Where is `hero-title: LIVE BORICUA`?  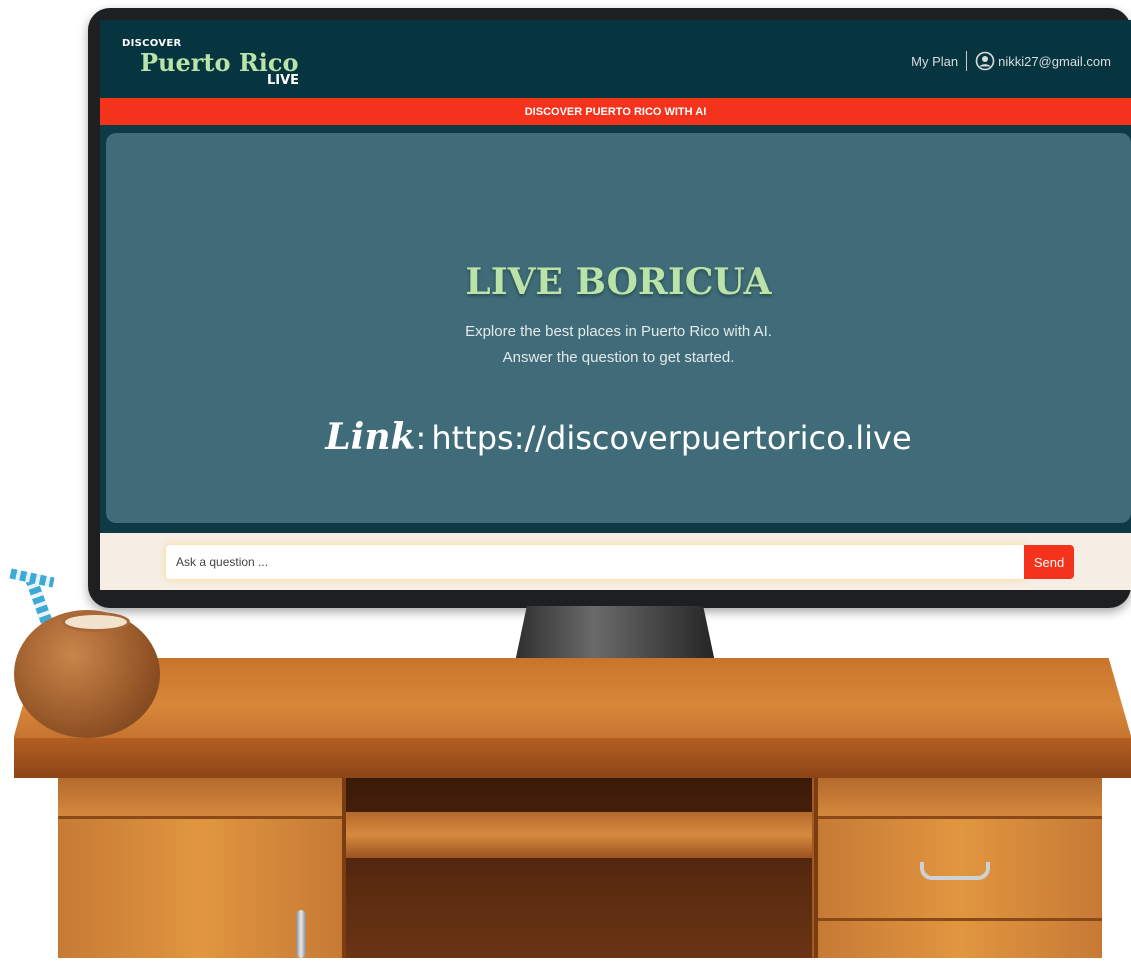
hero-title: LIVE BORICUA is located at coordinates (618, 282).